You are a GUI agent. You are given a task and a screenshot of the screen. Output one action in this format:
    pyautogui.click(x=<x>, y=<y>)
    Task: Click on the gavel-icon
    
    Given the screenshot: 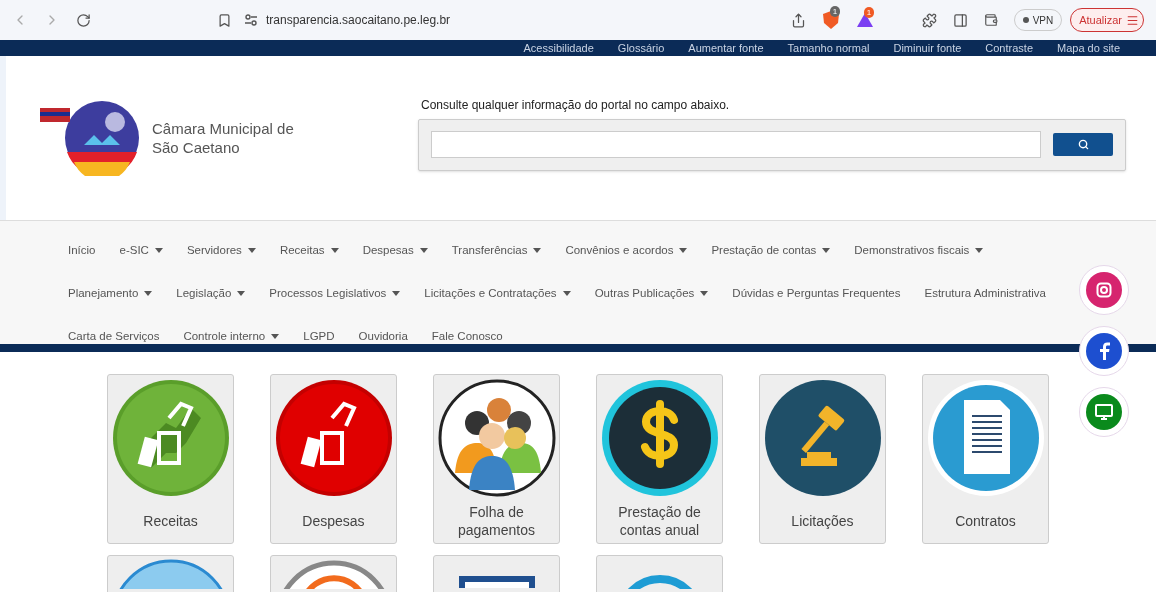 What is the action you would take?
    pyautogui.click(x=822, y=438)
    